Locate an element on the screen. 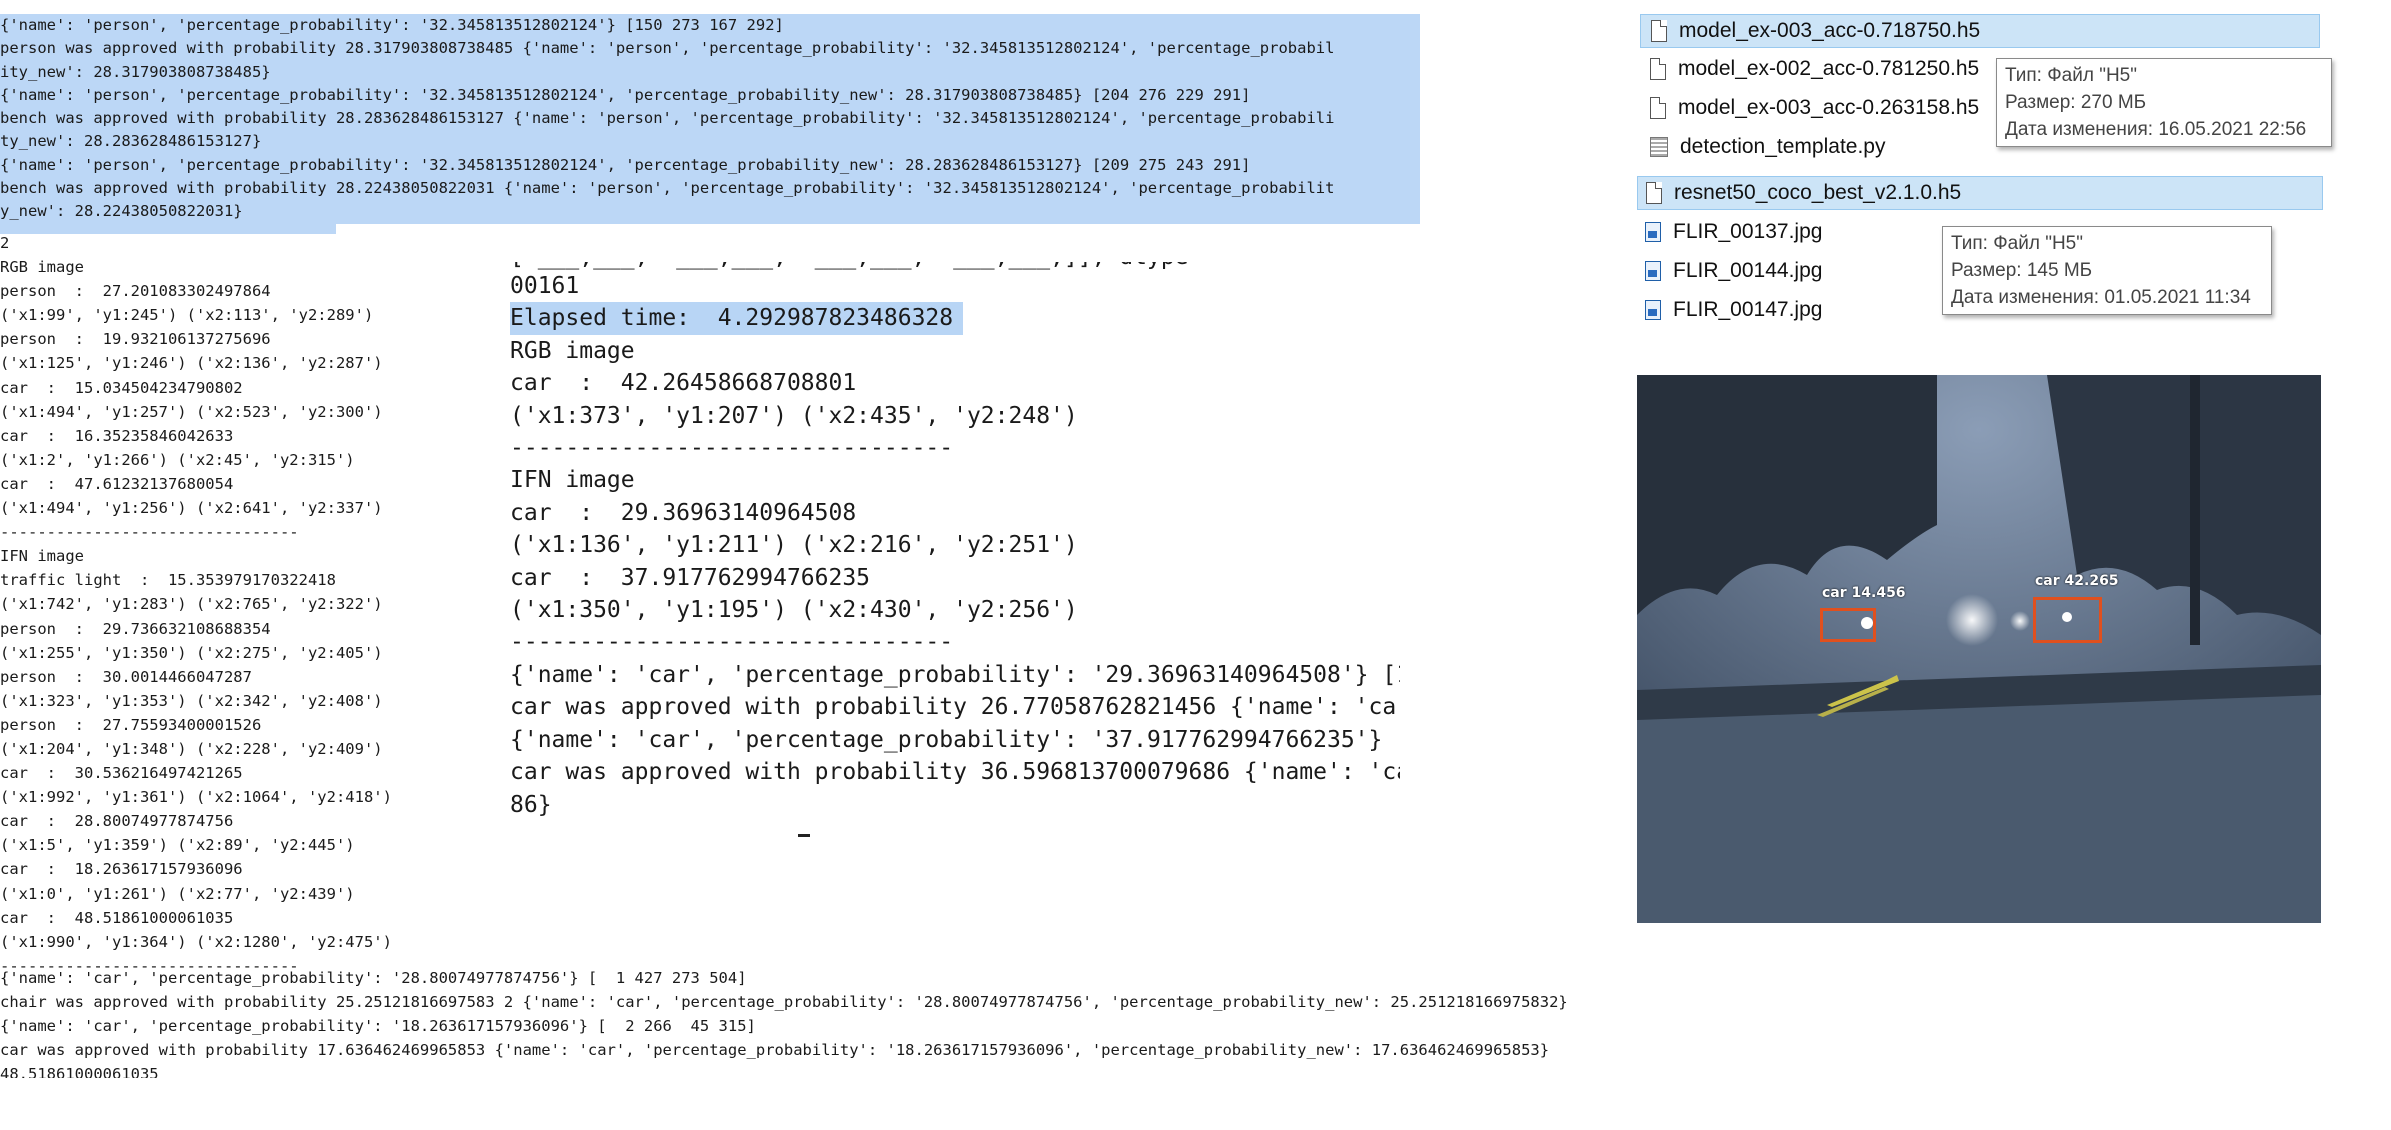 Image resolution: width=2391 pixels, height=1130 pixels. file-name: FLIR_00147.jpg is located at coordinates (1748, 309).